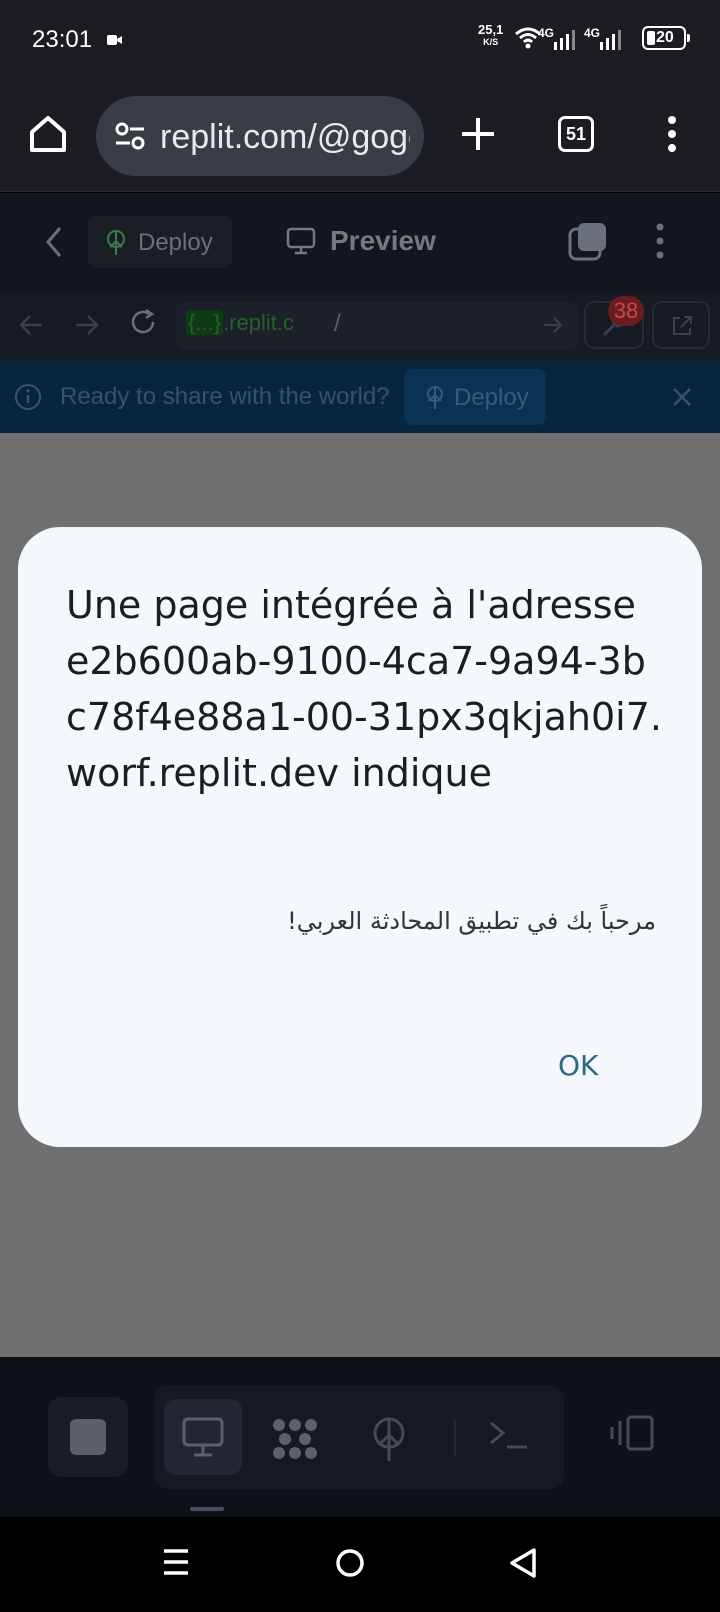  What do you see at coordinates (258, 322) in the screenshot?
I see `address-host-text: .replit.c` at bounding box center [258, 322].